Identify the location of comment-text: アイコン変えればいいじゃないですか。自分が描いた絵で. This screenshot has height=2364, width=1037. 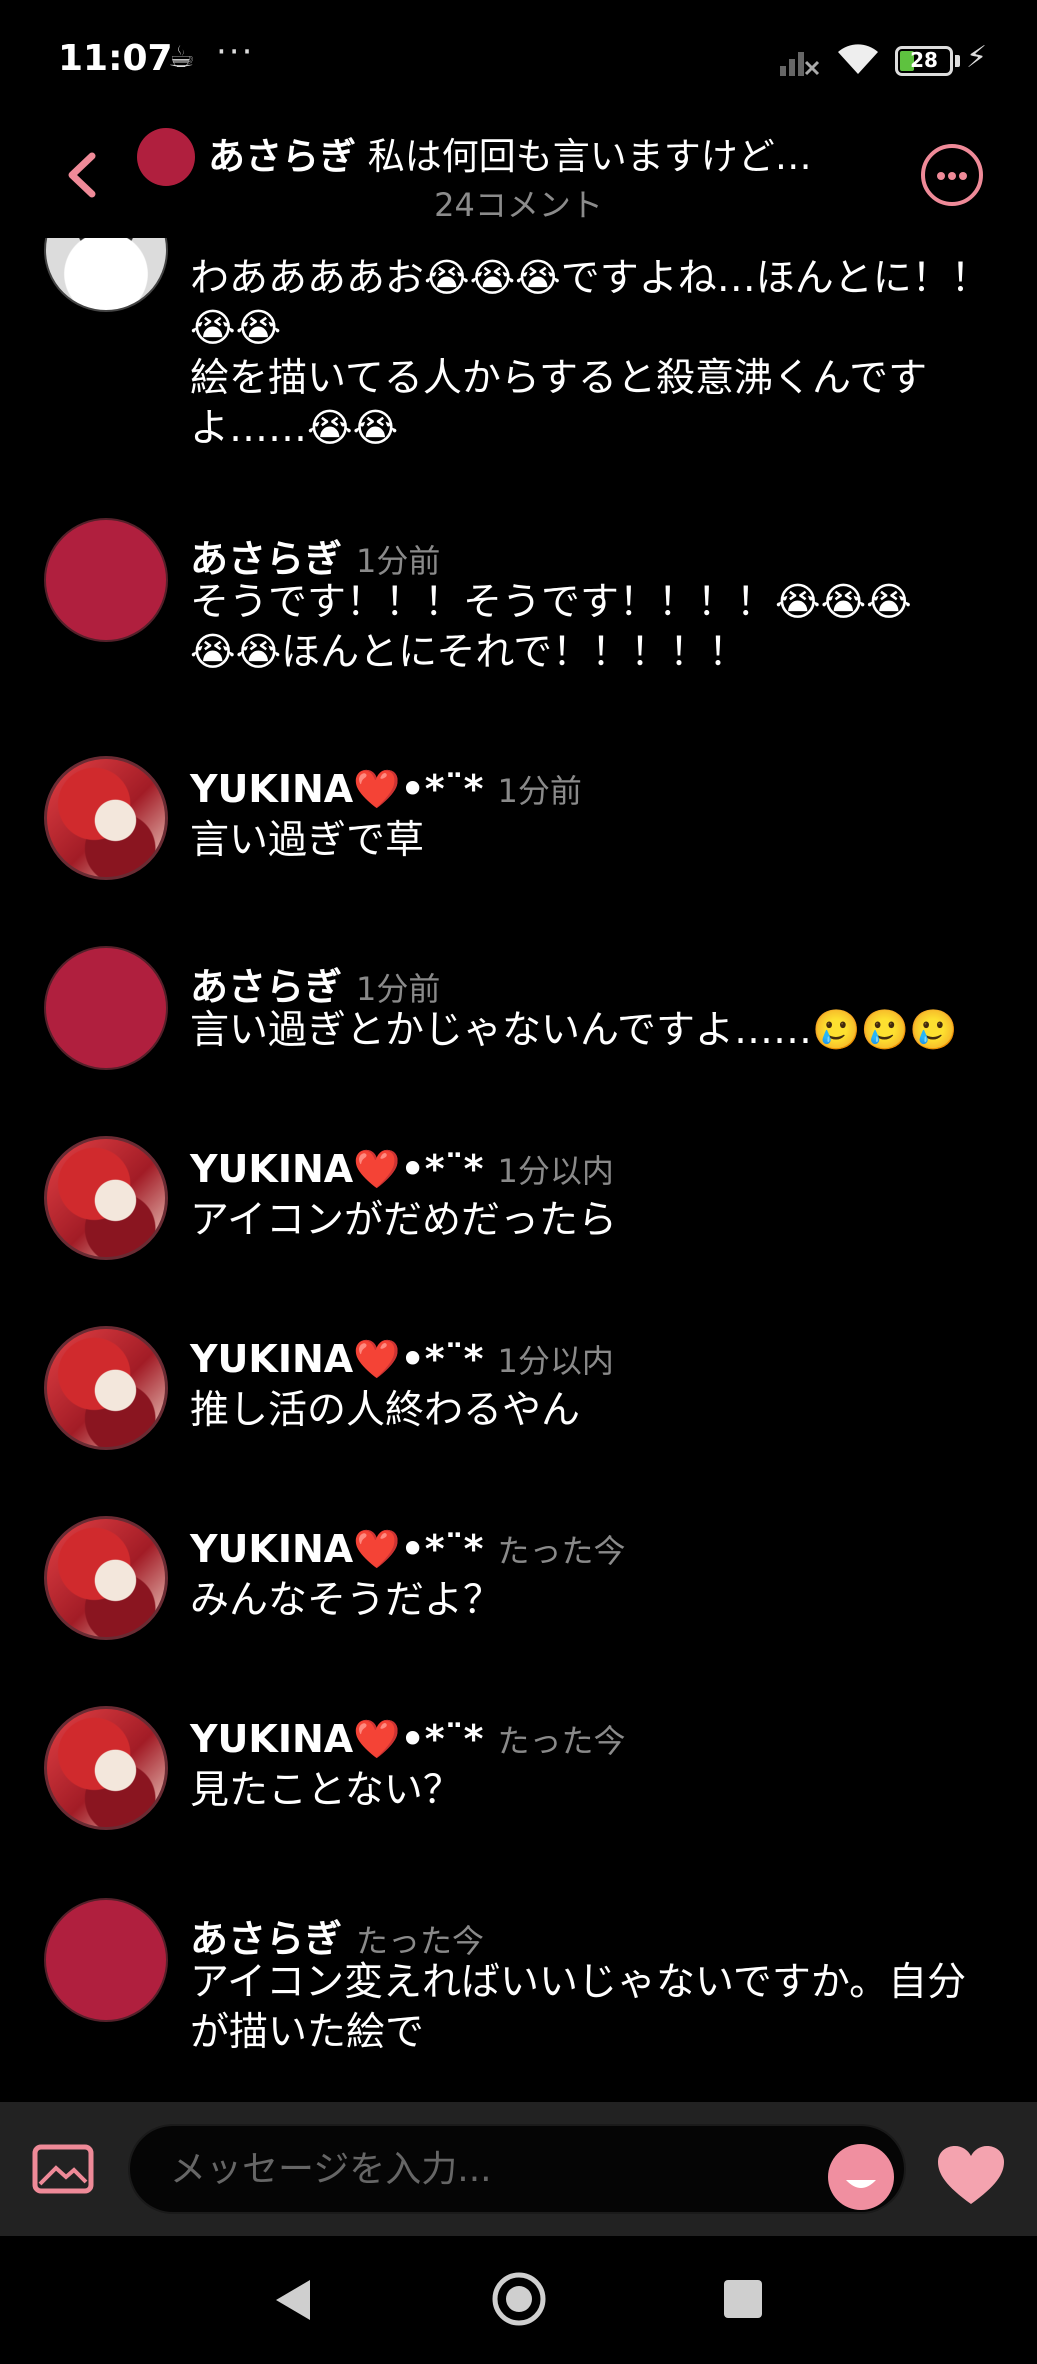
(578, 2007).